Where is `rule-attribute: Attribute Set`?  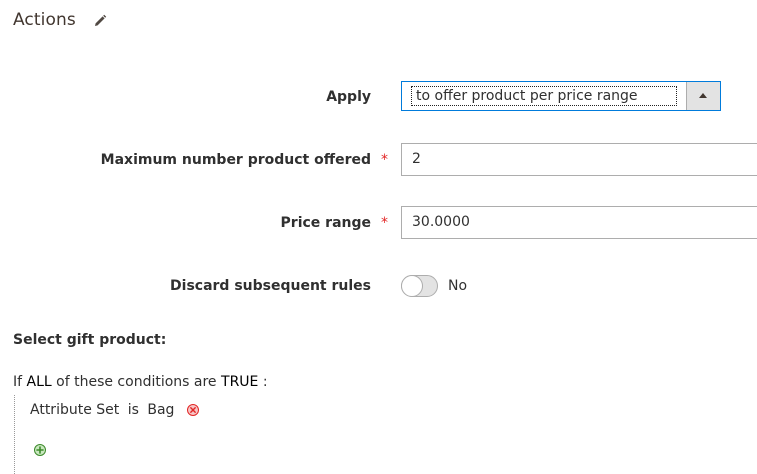 rule-attribute: Attribute Set is located at coordinates (75, 410).